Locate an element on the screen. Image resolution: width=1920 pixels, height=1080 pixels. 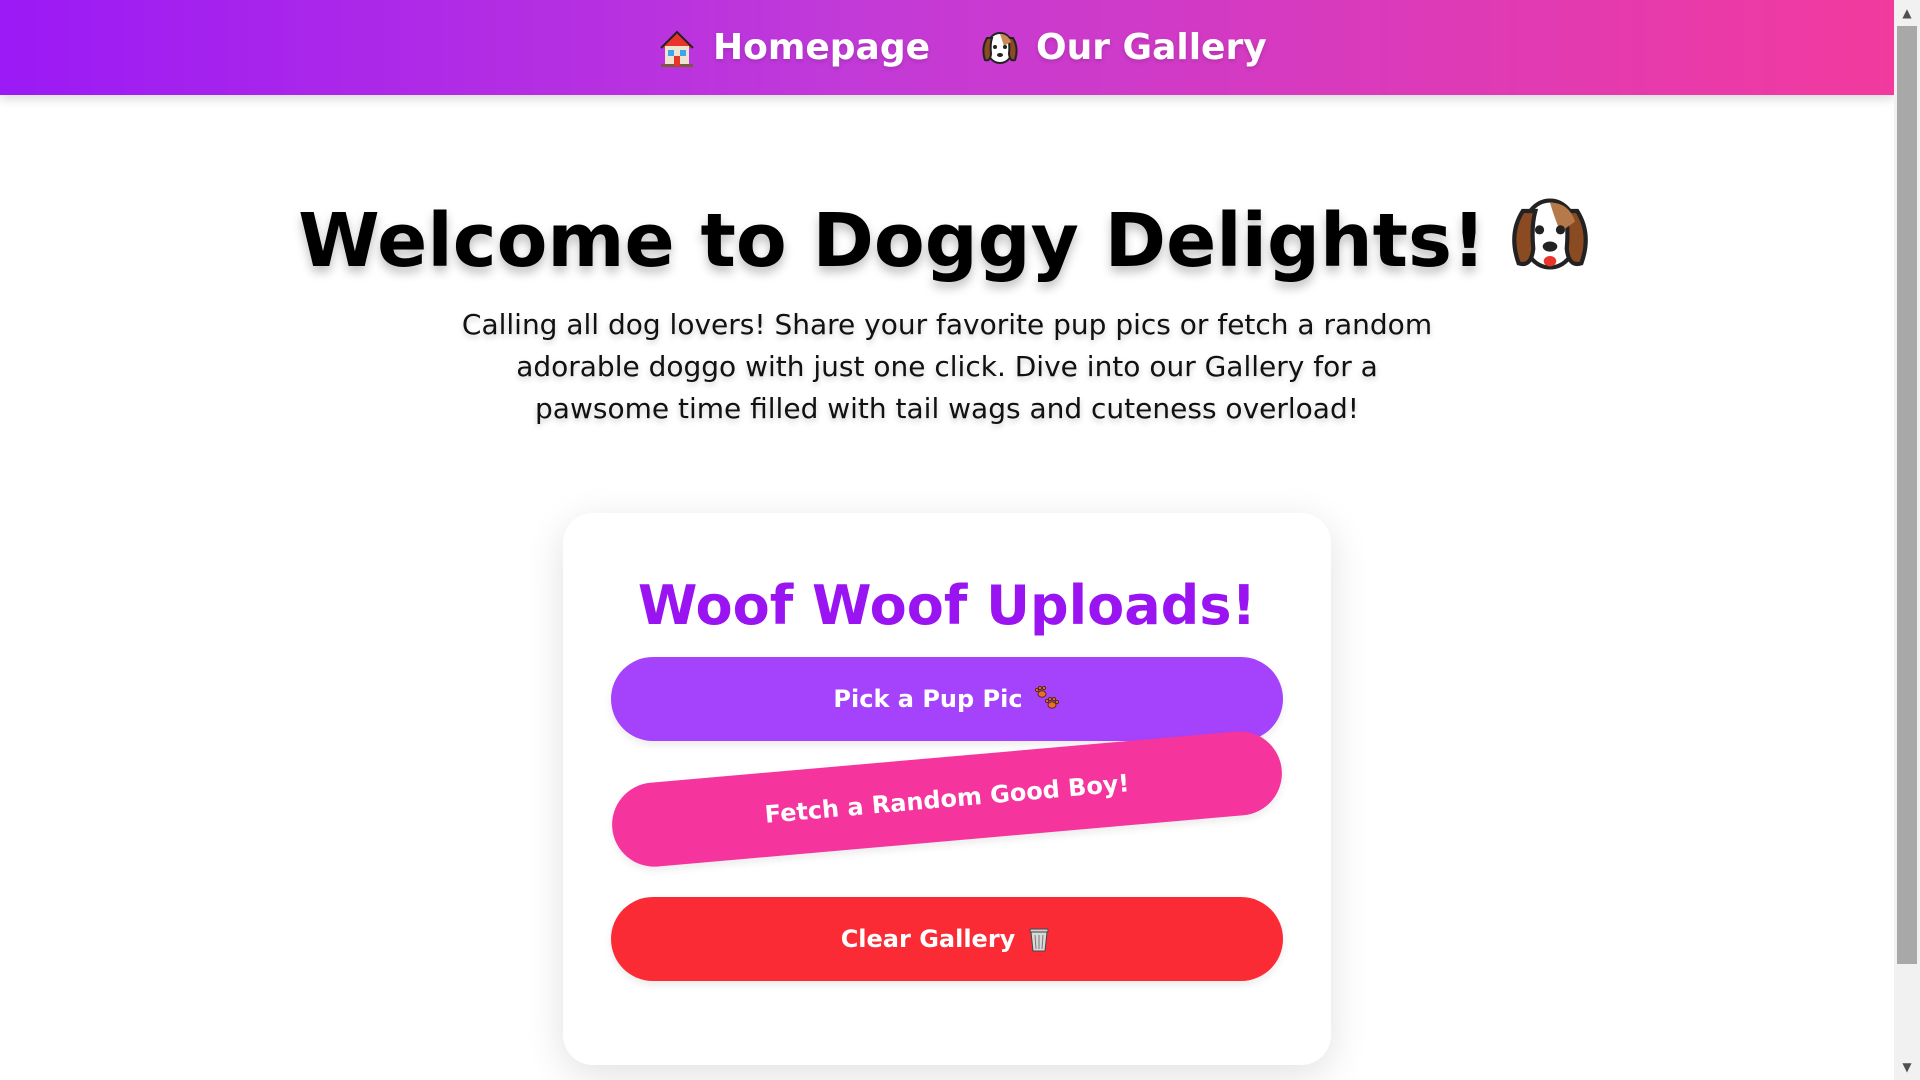
scrollbar-thumb is located at coordinates (1907, 495).